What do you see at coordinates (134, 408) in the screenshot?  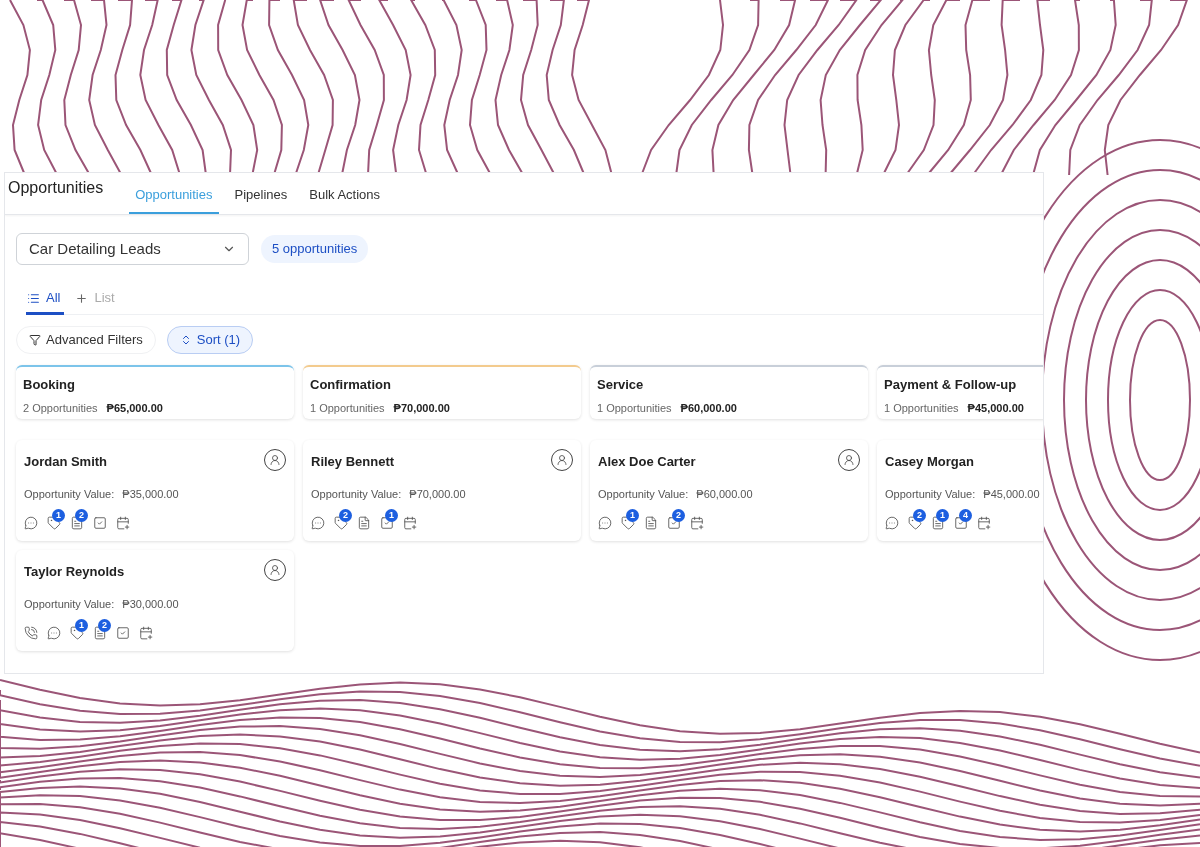 I see `stage-total: ₱65,000.00` at bounding box center [134, 408].